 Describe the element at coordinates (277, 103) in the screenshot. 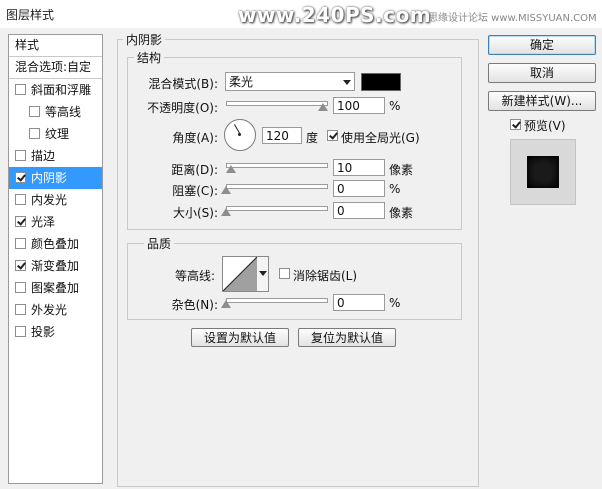

I see `opacity-slider` at that location.